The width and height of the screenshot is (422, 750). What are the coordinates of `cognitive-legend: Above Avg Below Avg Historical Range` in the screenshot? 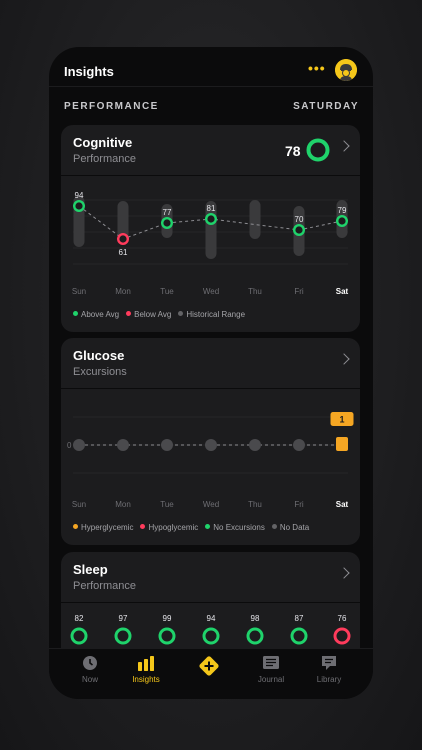 It's located at (162, 314).